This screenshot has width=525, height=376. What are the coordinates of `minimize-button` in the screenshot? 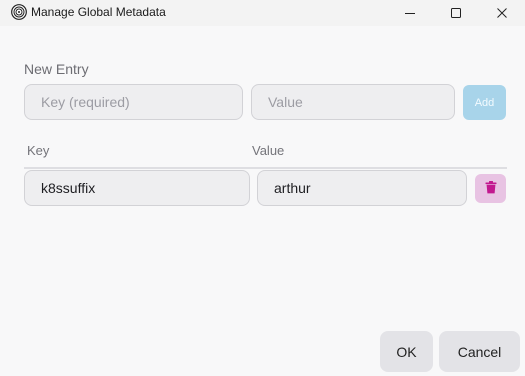 It's located at (410, 13).